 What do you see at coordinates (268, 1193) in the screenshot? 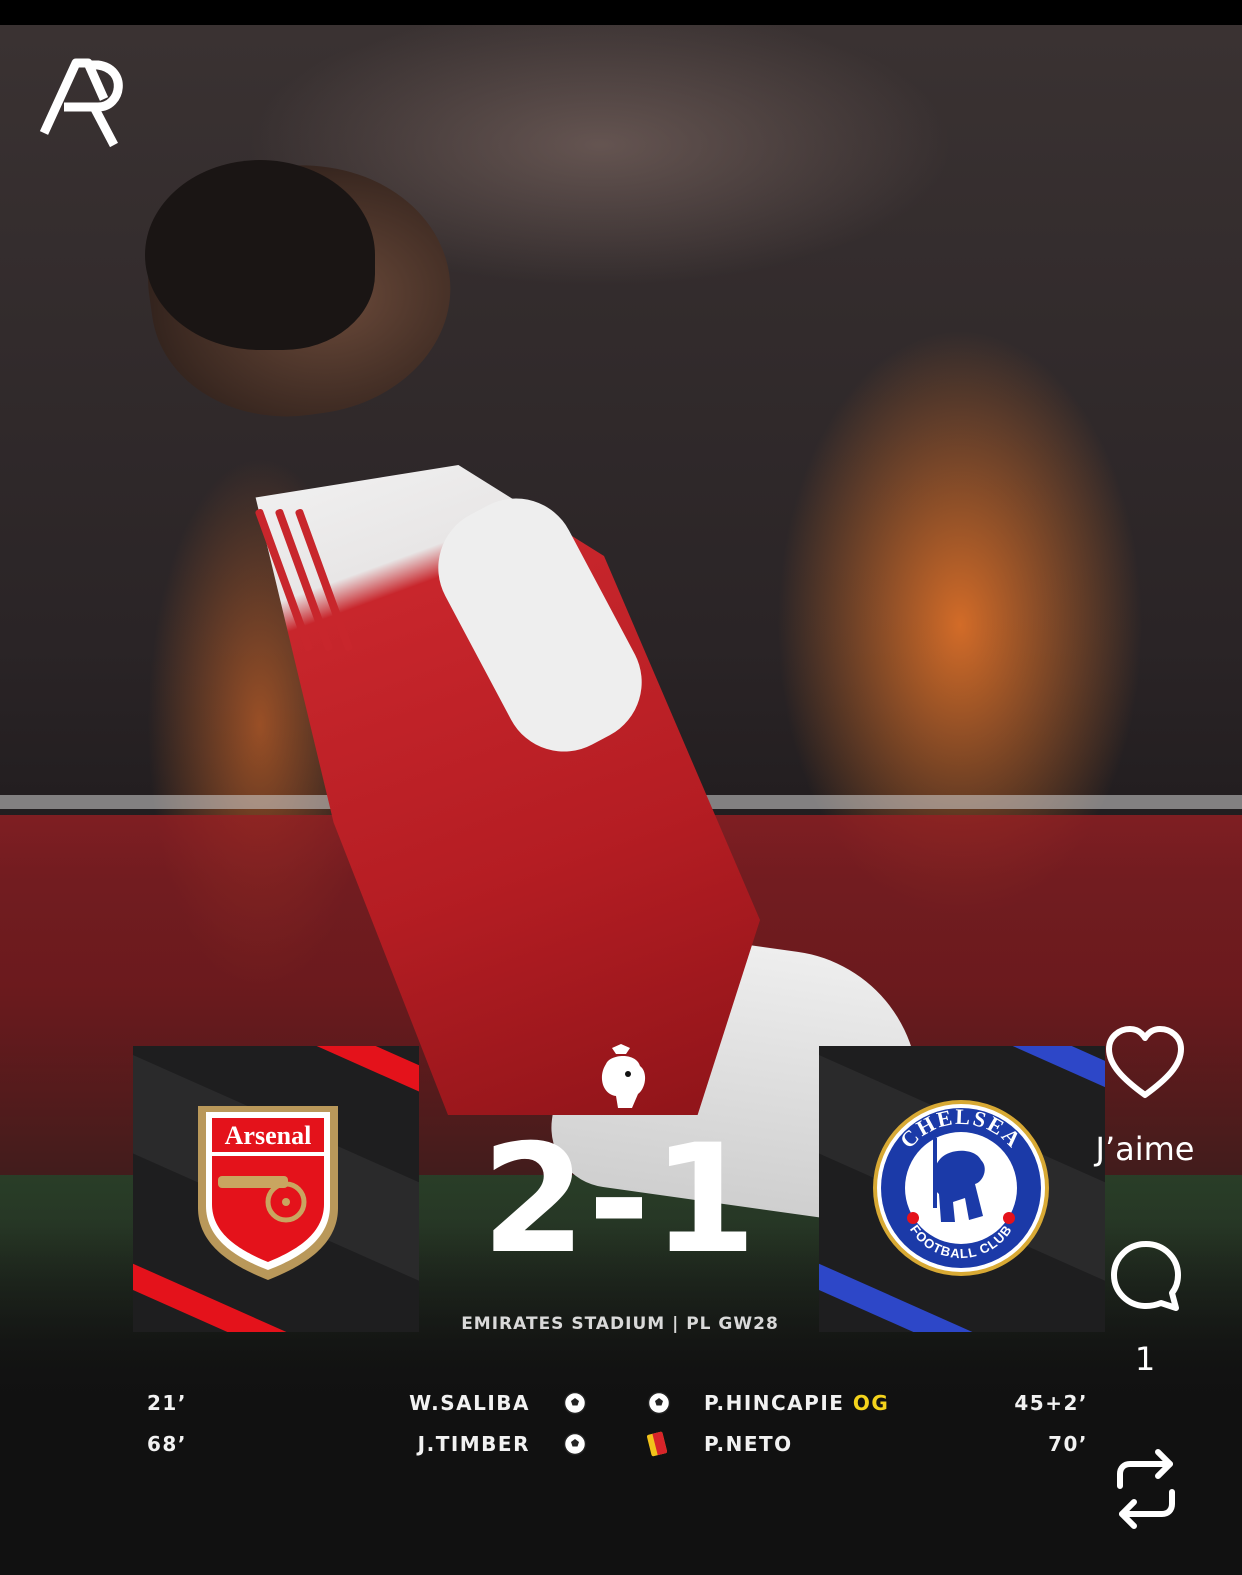
I see `arsenal-crest-icon: Arsenal` at bounding box center [268, 1193].